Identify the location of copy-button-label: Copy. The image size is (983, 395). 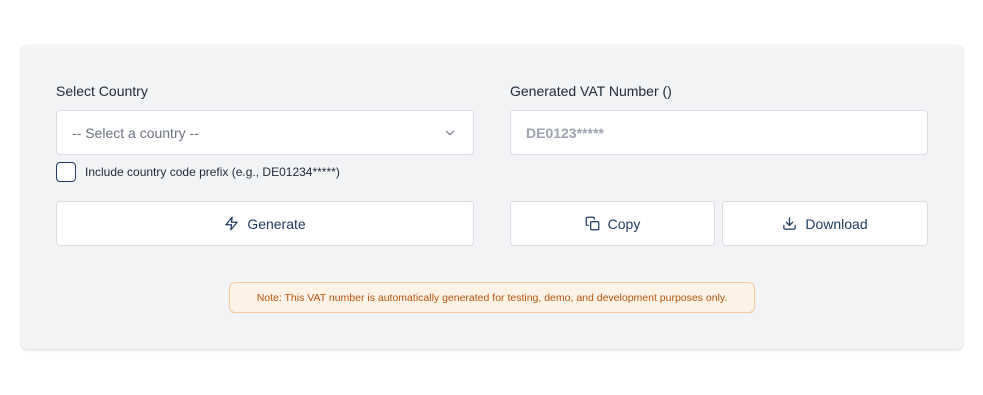
(624, 223).